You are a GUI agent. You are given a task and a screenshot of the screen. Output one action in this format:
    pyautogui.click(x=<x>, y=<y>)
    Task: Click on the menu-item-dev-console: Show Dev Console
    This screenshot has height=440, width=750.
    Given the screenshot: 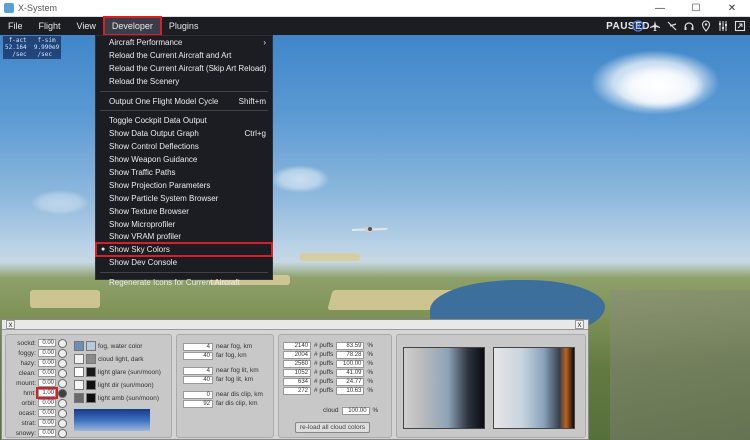 What is the action you would take?
    pyautogui.click(x=184, y=262)
    